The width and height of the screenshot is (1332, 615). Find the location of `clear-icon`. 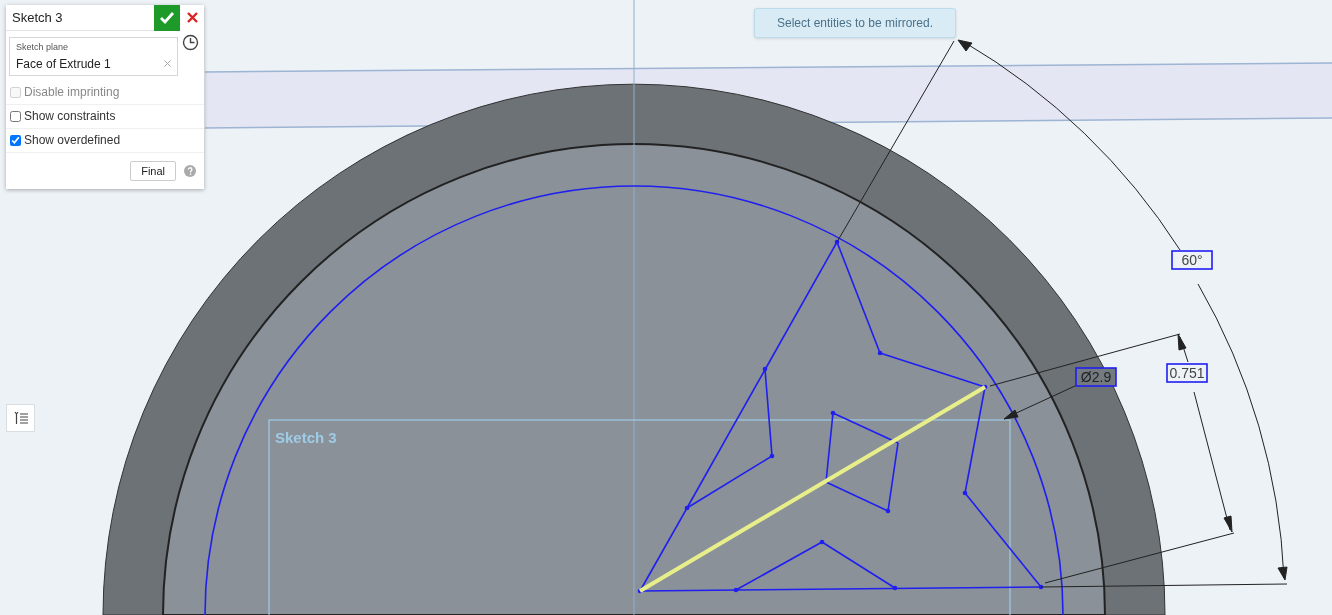

clear-icon is located at coordinates (167, 63).